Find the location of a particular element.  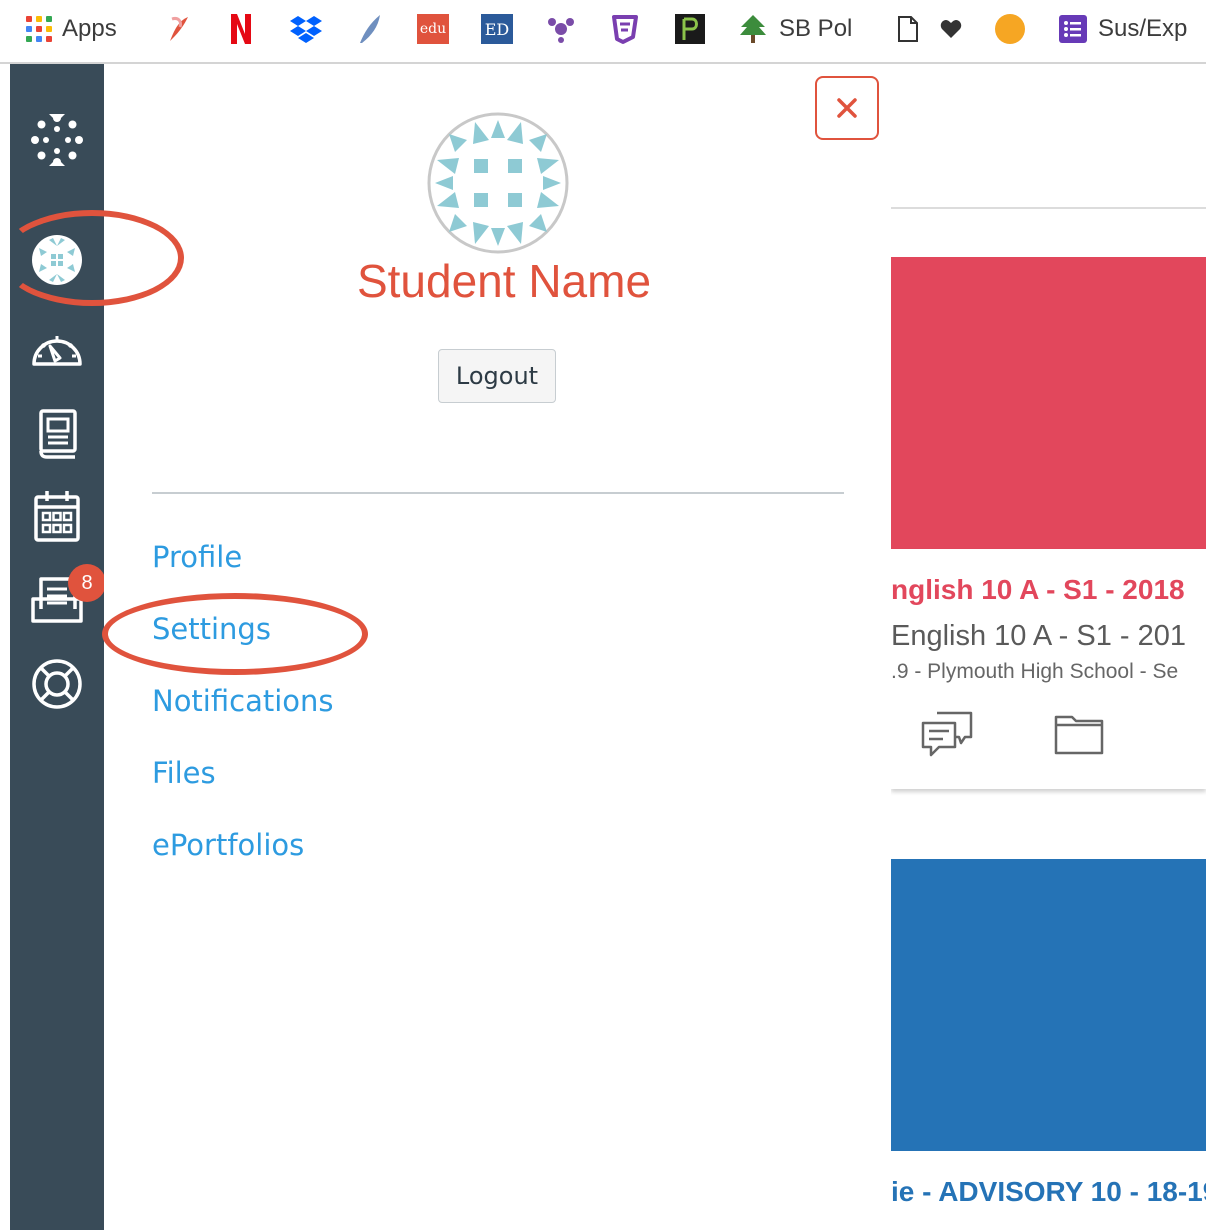

file-icon is located at coordinates (908, 29).